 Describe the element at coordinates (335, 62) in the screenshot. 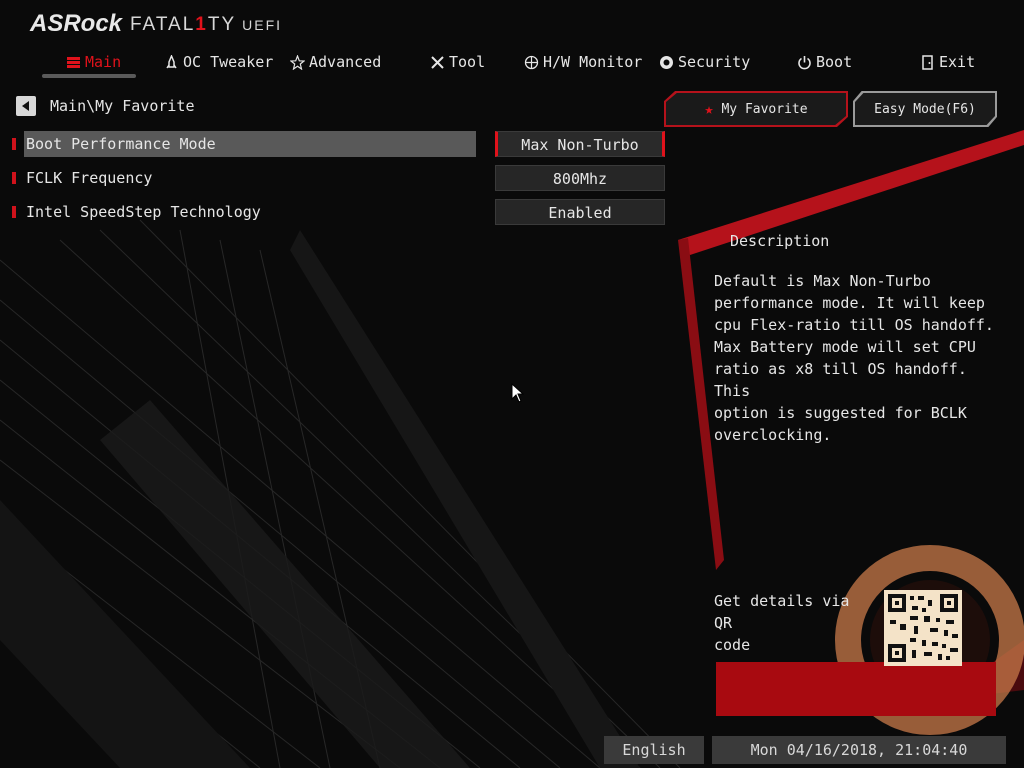

I see `tab-advanced: Advanced` at that location.